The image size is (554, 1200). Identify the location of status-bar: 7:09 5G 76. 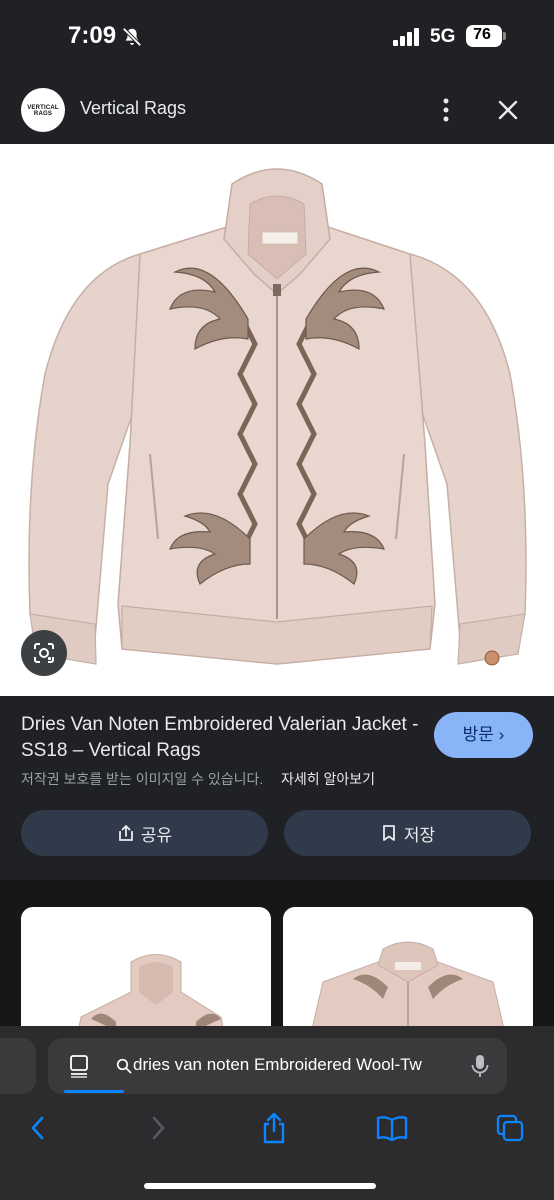
(277, 38).